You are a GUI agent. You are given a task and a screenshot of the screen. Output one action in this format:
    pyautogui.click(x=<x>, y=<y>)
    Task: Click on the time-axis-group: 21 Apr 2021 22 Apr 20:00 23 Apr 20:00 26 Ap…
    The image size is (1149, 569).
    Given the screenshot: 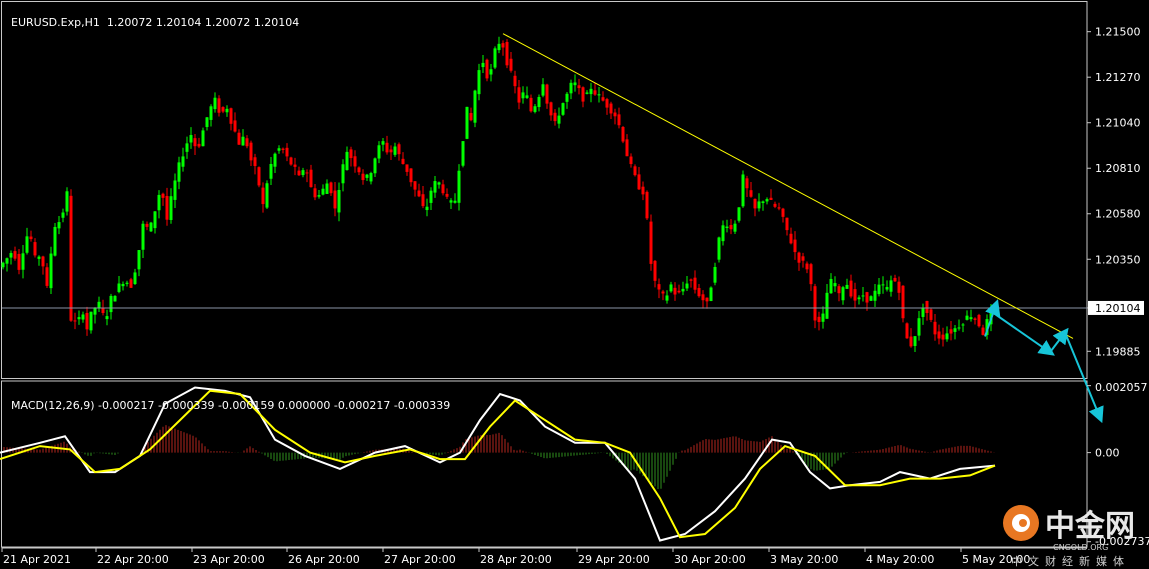 What is the action you would take?
    pyautogui.click(x=544, y=556)
    